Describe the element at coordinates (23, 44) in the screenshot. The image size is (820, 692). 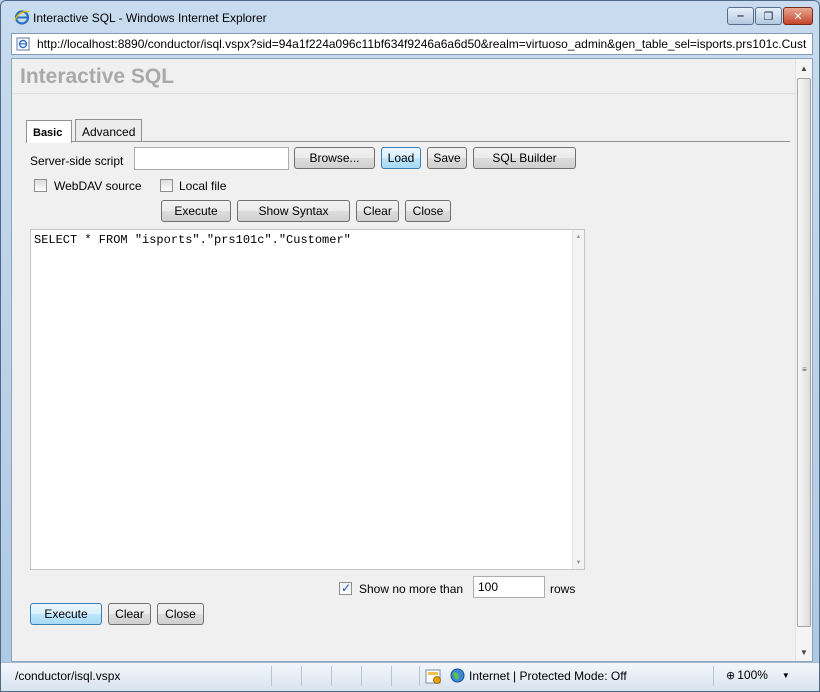
I see `page-icon` at that location.